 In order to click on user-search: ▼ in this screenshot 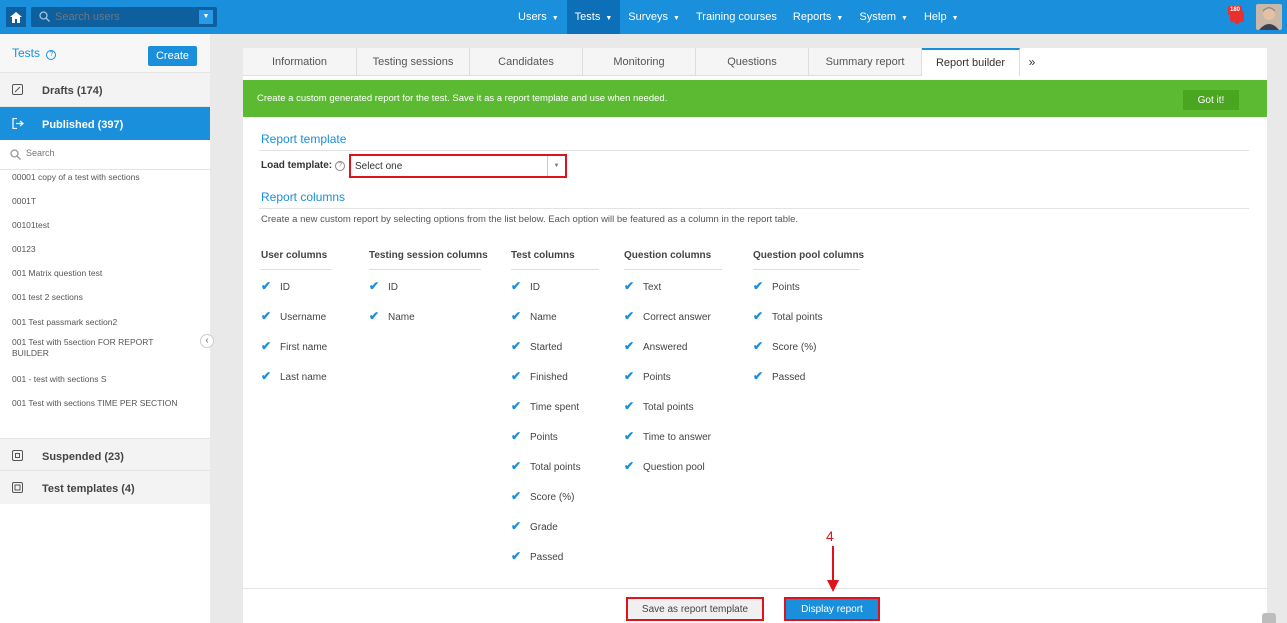, I will do `click(124, 17)`.